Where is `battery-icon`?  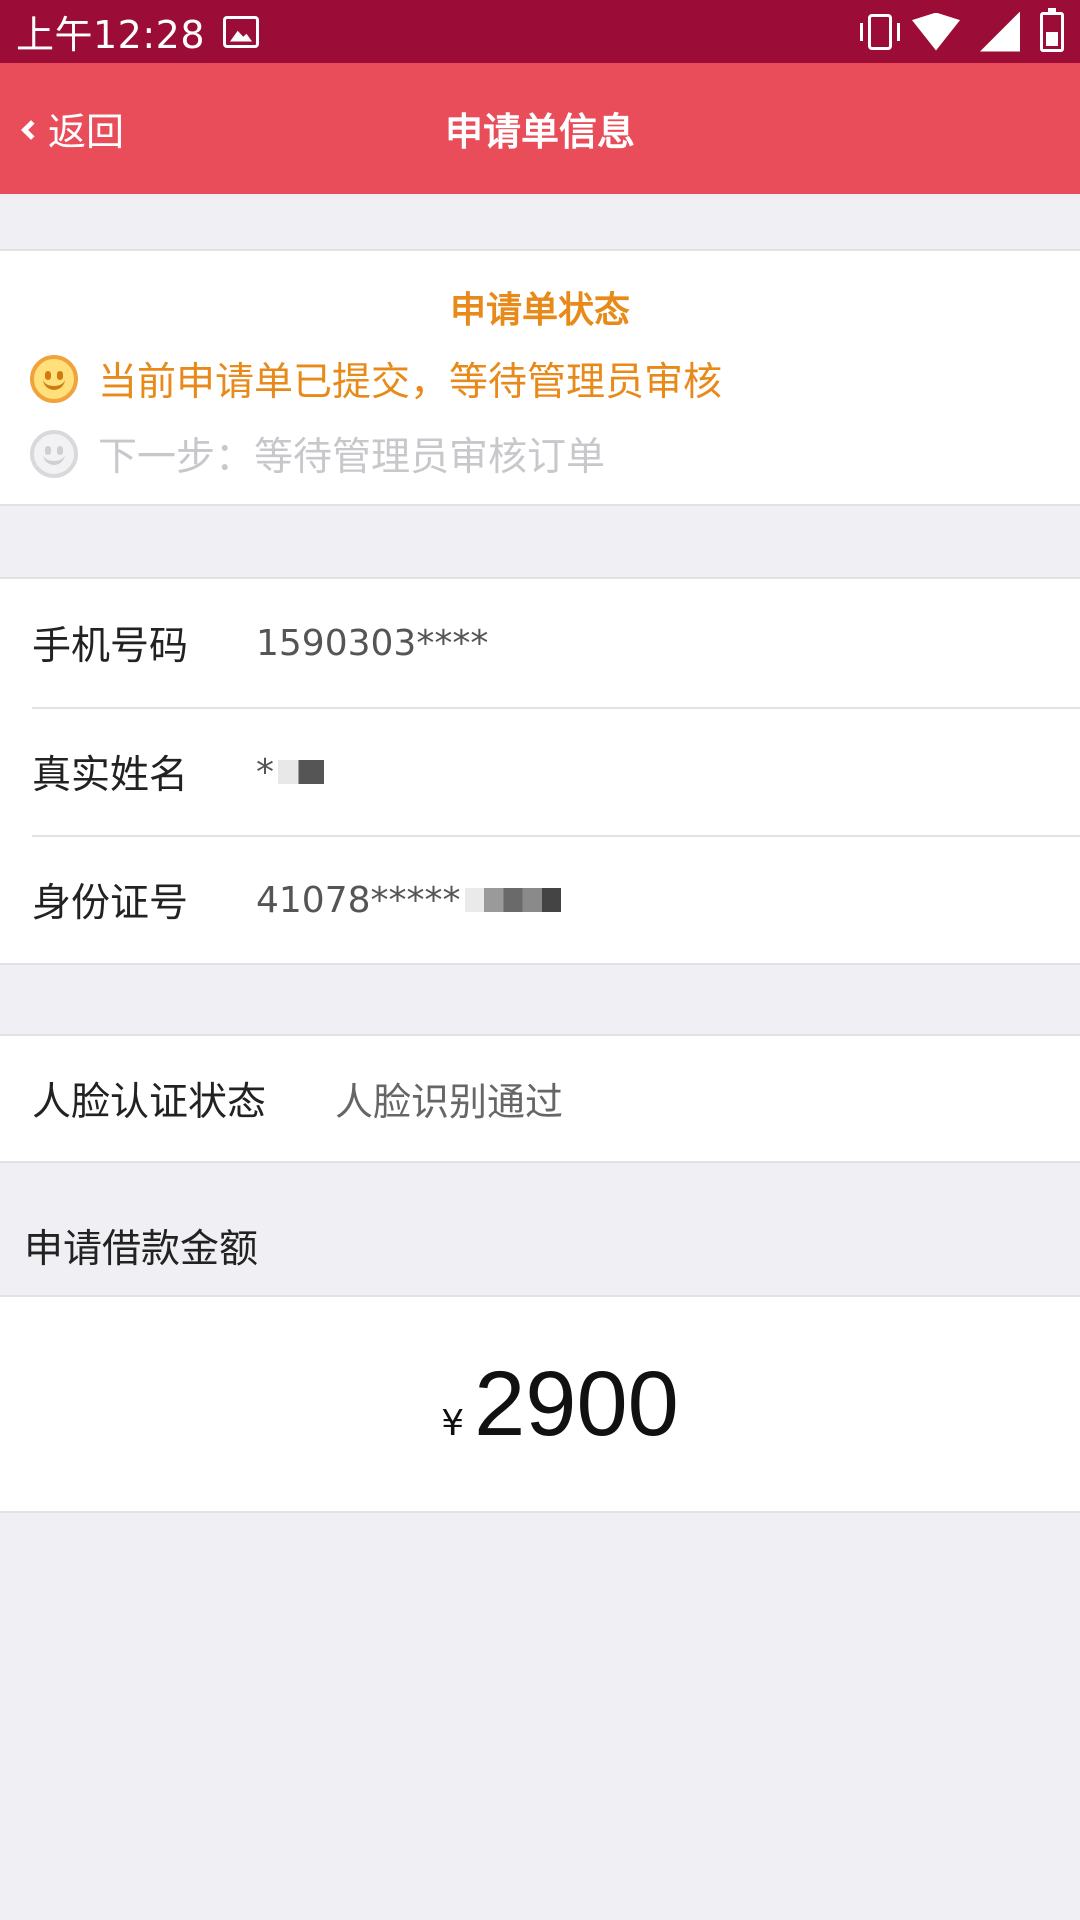
battery-icon is located at coordinates (1052, 29).